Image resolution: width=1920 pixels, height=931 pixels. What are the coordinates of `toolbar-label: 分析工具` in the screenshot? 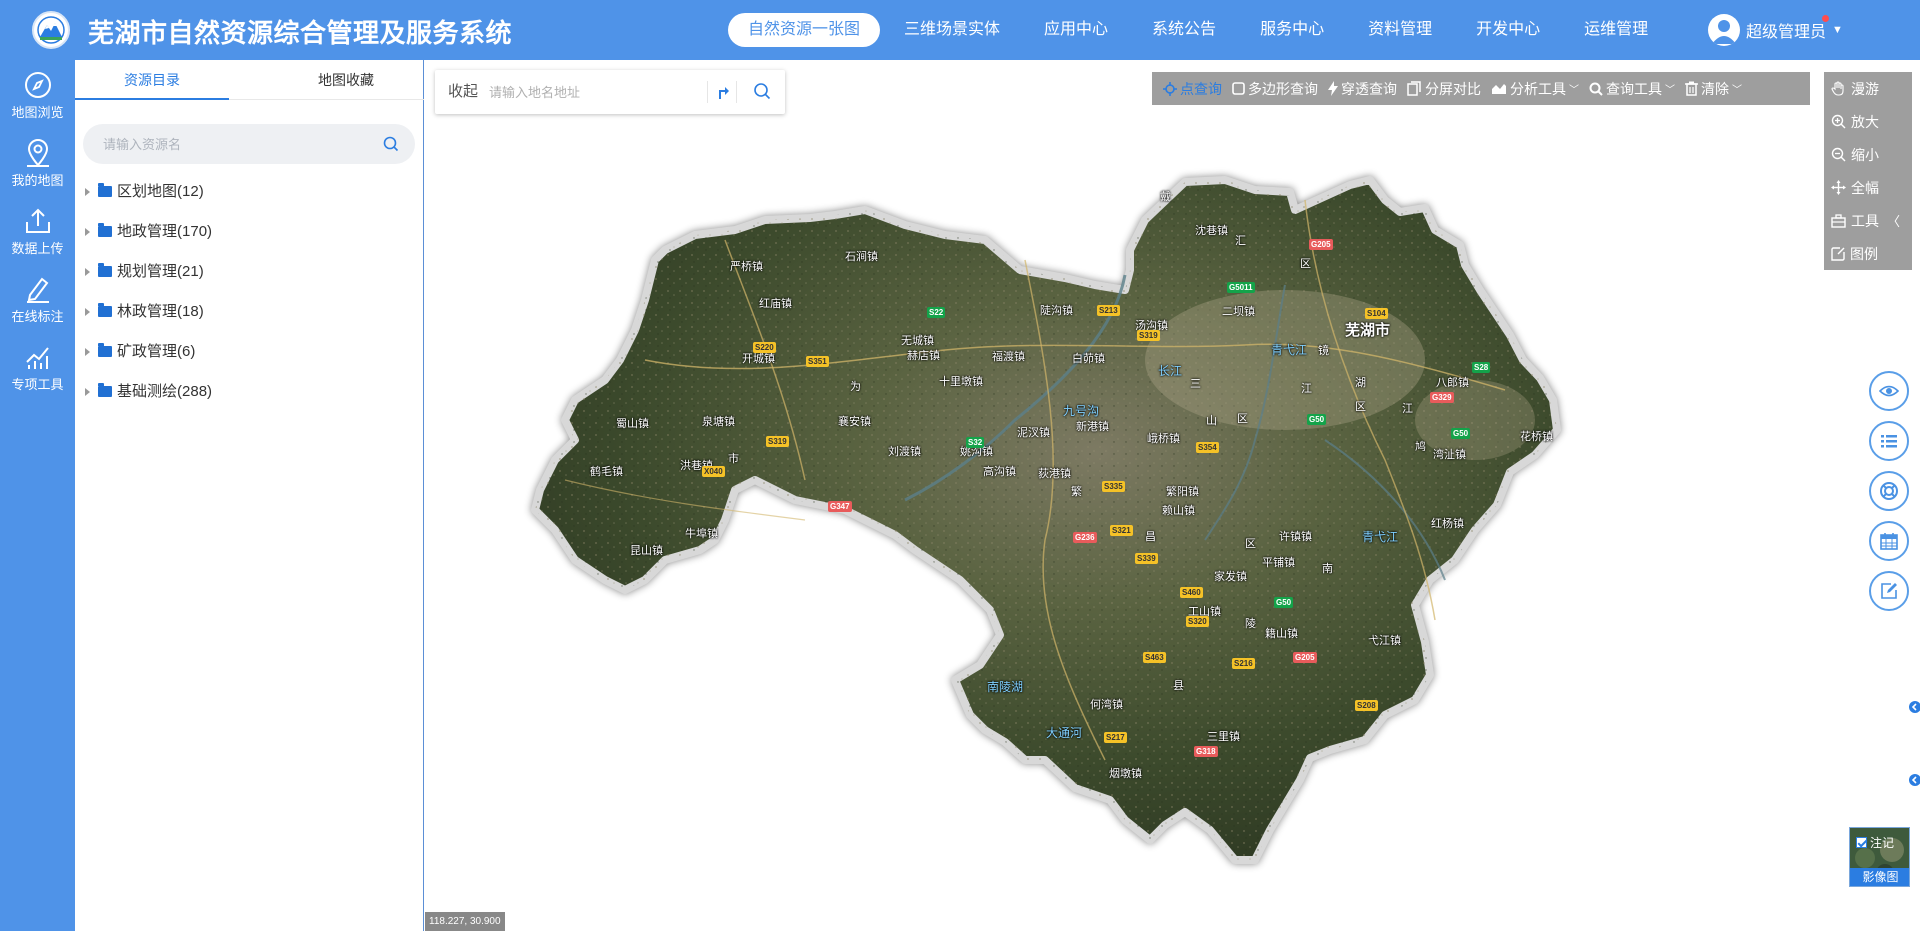 It's located at (1538, 88).